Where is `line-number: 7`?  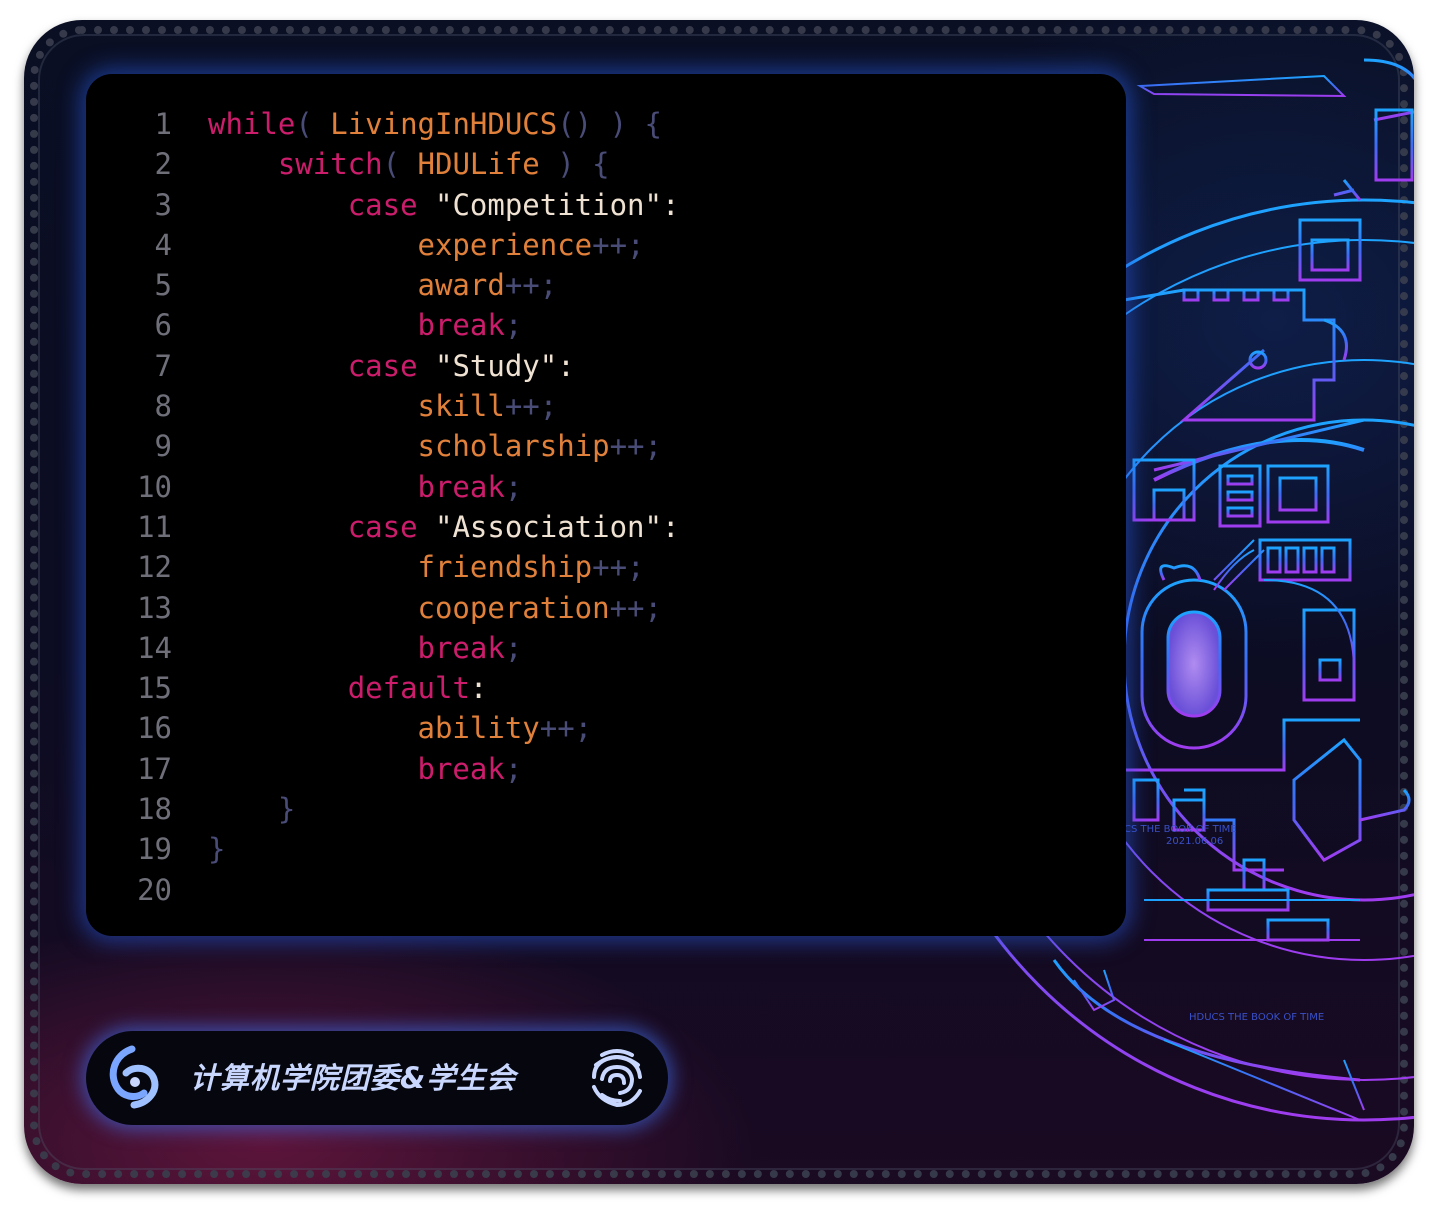
line-number: 7 is located at coordinates (163, 365).